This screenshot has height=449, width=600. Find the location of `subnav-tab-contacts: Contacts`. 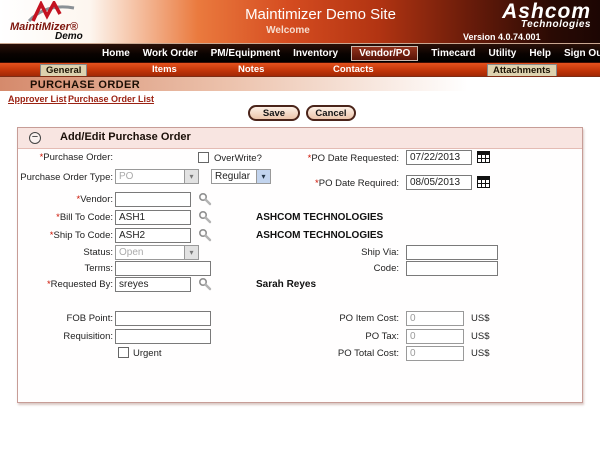

subnav-tab-contacts: Contacts is located at coordinates (353, 69).